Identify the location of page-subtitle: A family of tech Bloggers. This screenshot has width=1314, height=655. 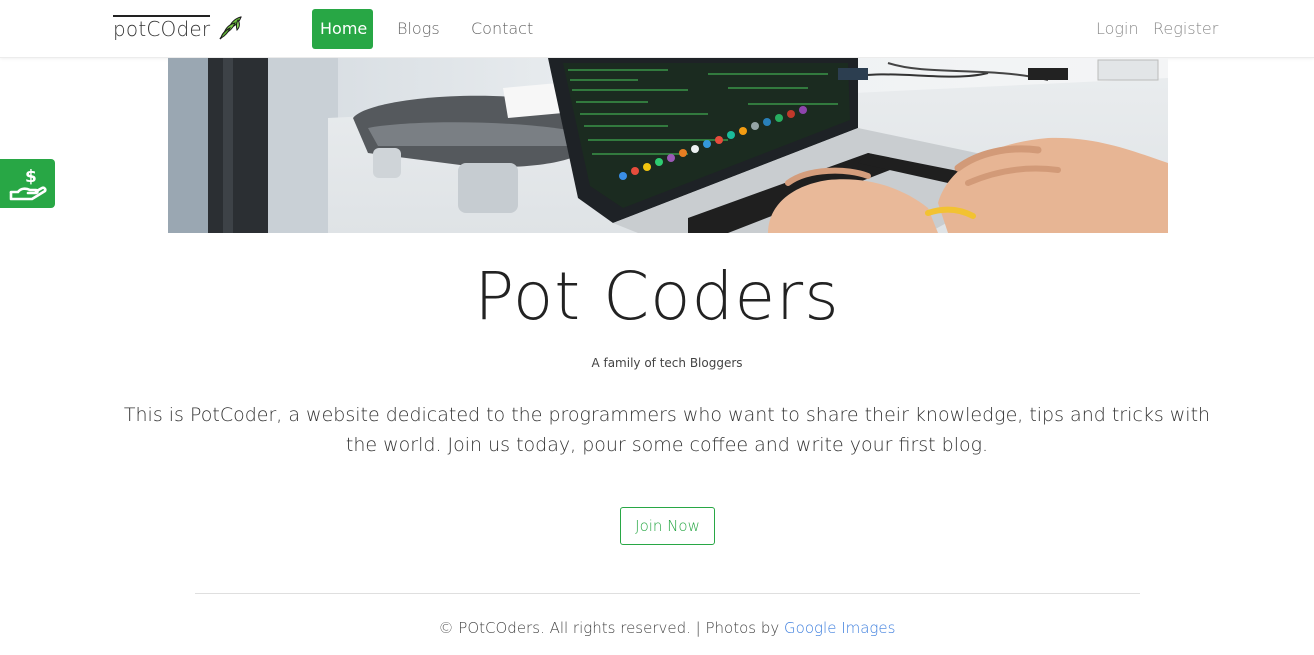
(667, 363).